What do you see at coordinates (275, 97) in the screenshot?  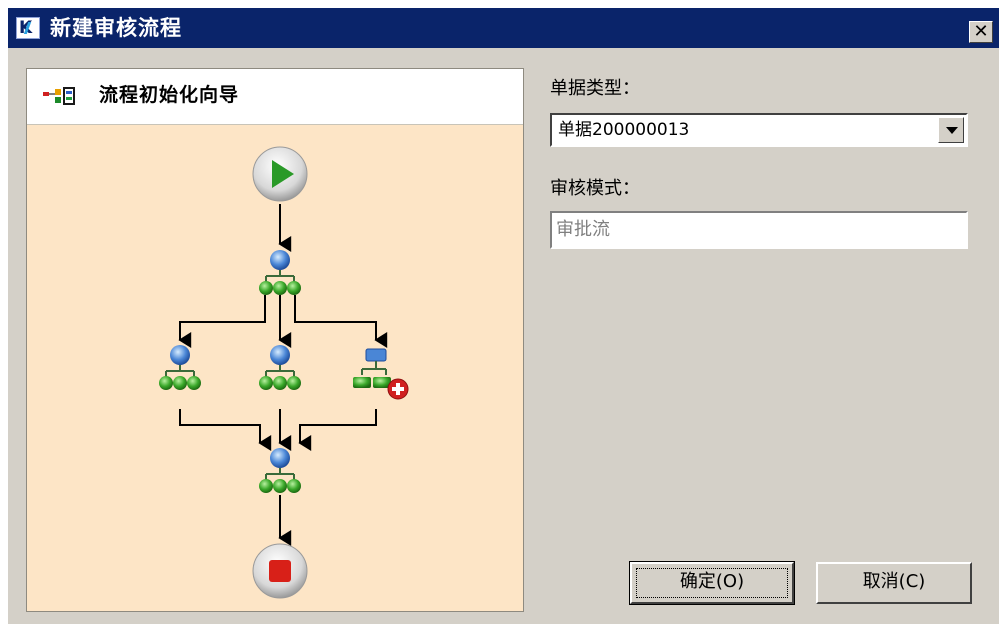 I see `wizard-header: 流程初始化向导` at bounding box center [275, 97].